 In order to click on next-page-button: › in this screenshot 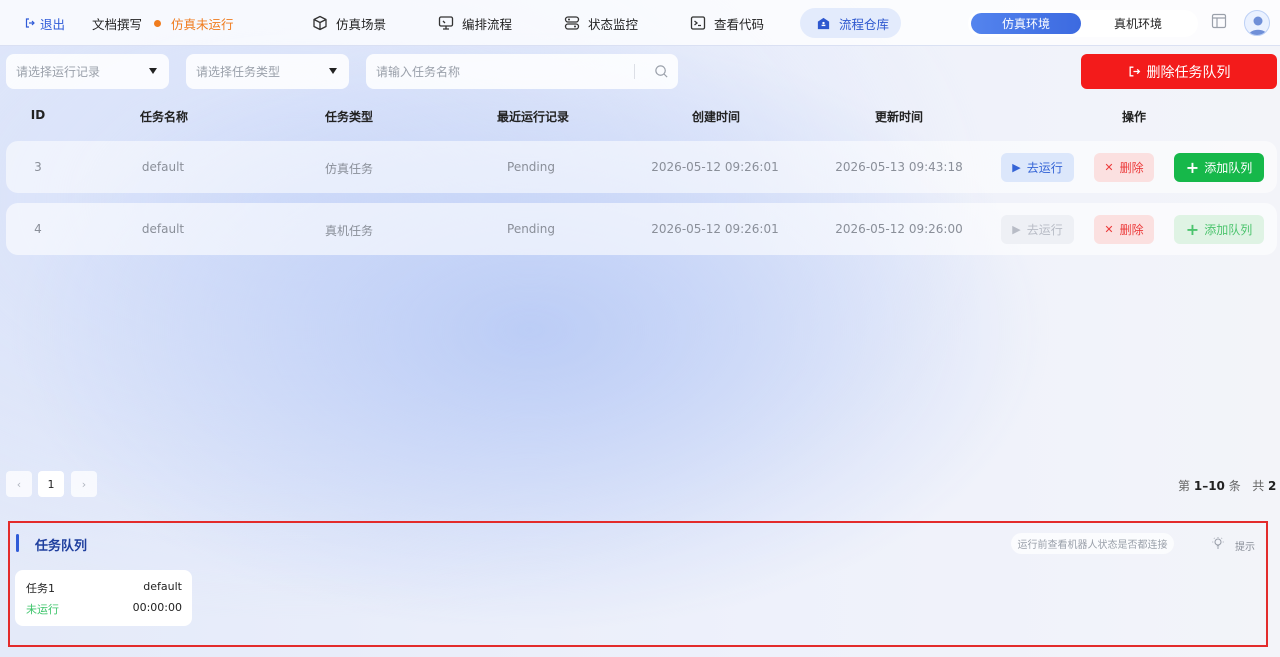, I will do `click(84, 484)`.